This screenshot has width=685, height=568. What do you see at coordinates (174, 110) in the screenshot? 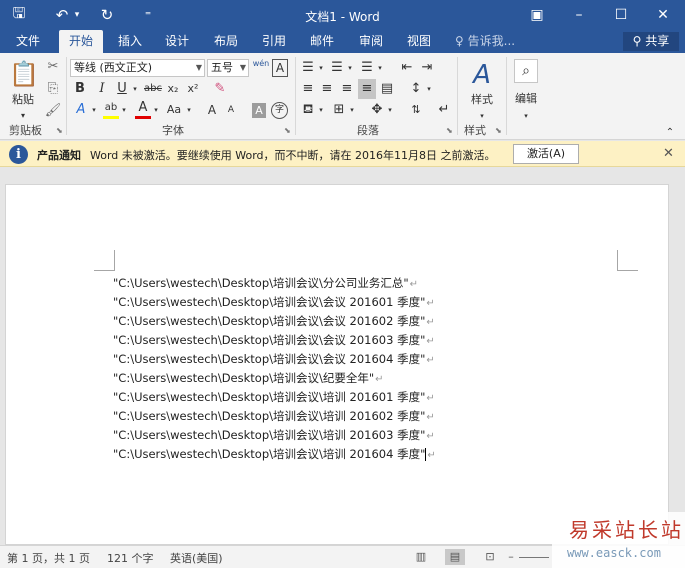
I see `change-case-icon: Aa` at bounding box center [174, 110].